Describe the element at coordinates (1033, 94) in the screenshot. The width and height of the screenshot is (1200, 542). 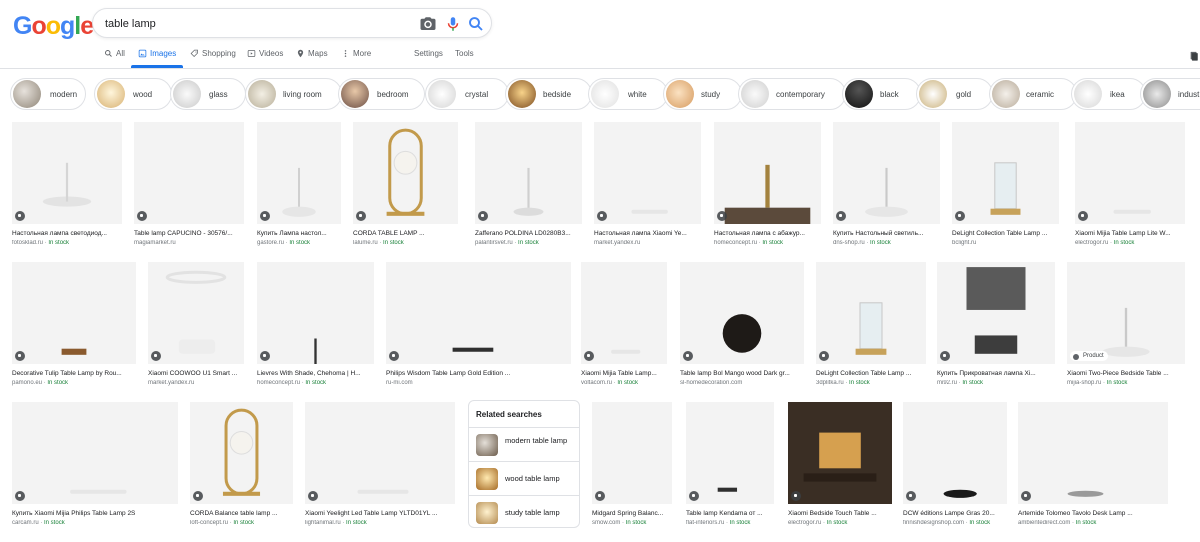
I see `chip-ceramic: ceramic` at that location.